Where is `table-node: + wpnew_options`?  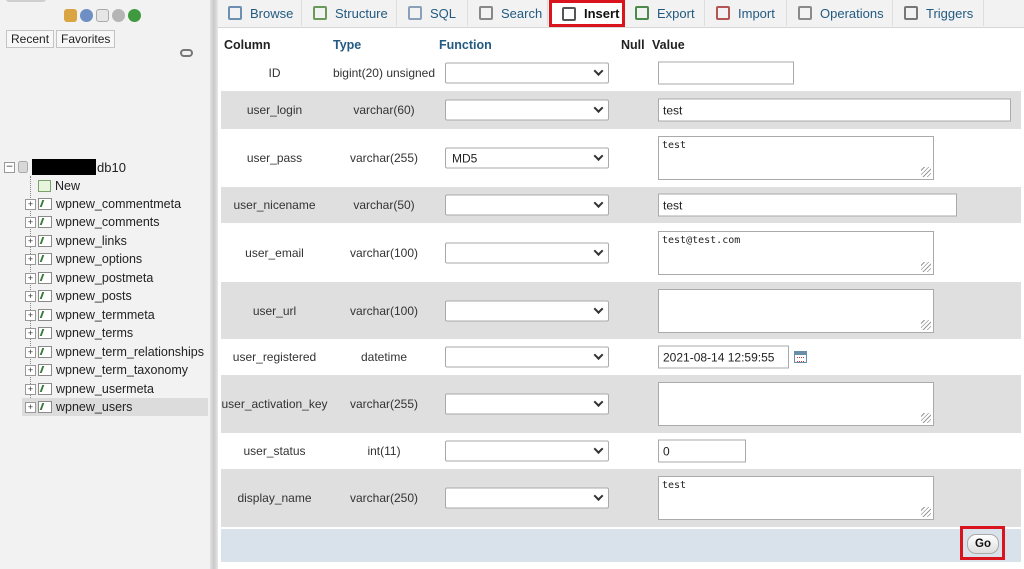
table-node: + wpnew_options is located at coordinates (115, 259).